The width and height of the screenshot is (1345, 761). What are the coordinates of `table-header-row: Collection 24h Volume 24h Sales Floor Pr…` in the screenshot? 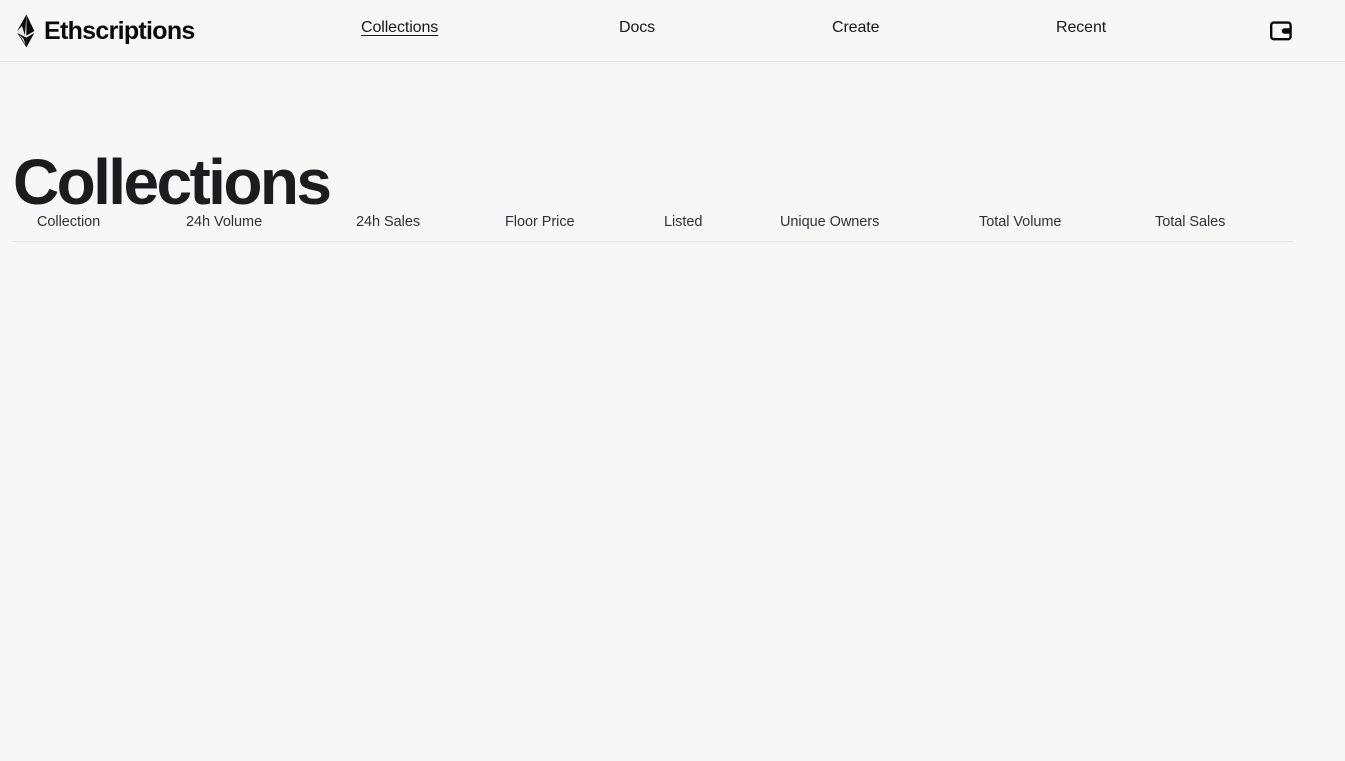 It's located at (652, 224).